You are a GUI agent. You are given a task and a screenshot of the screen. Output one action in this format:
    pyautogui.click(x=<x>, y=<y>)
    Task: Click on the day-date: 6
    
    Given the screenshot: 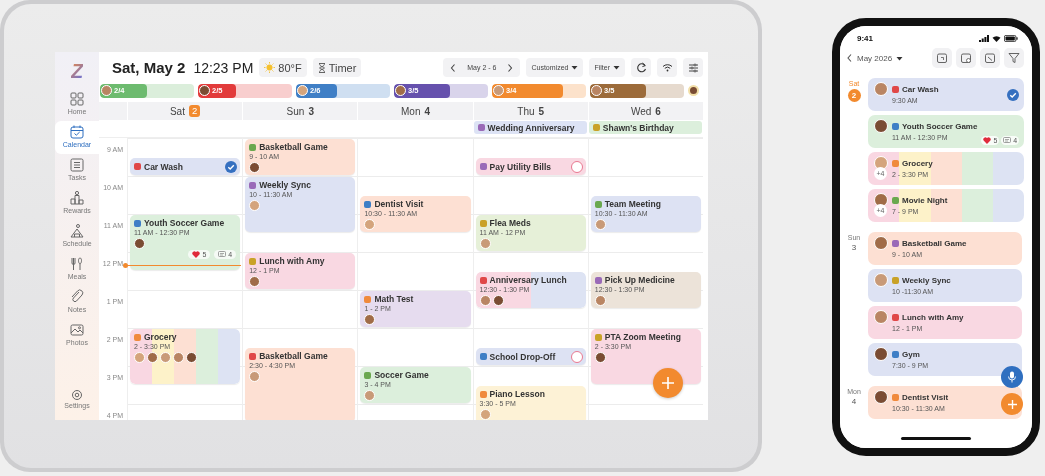 What is the action you would take?
    pyautogui.click(x=658, y=111)
    